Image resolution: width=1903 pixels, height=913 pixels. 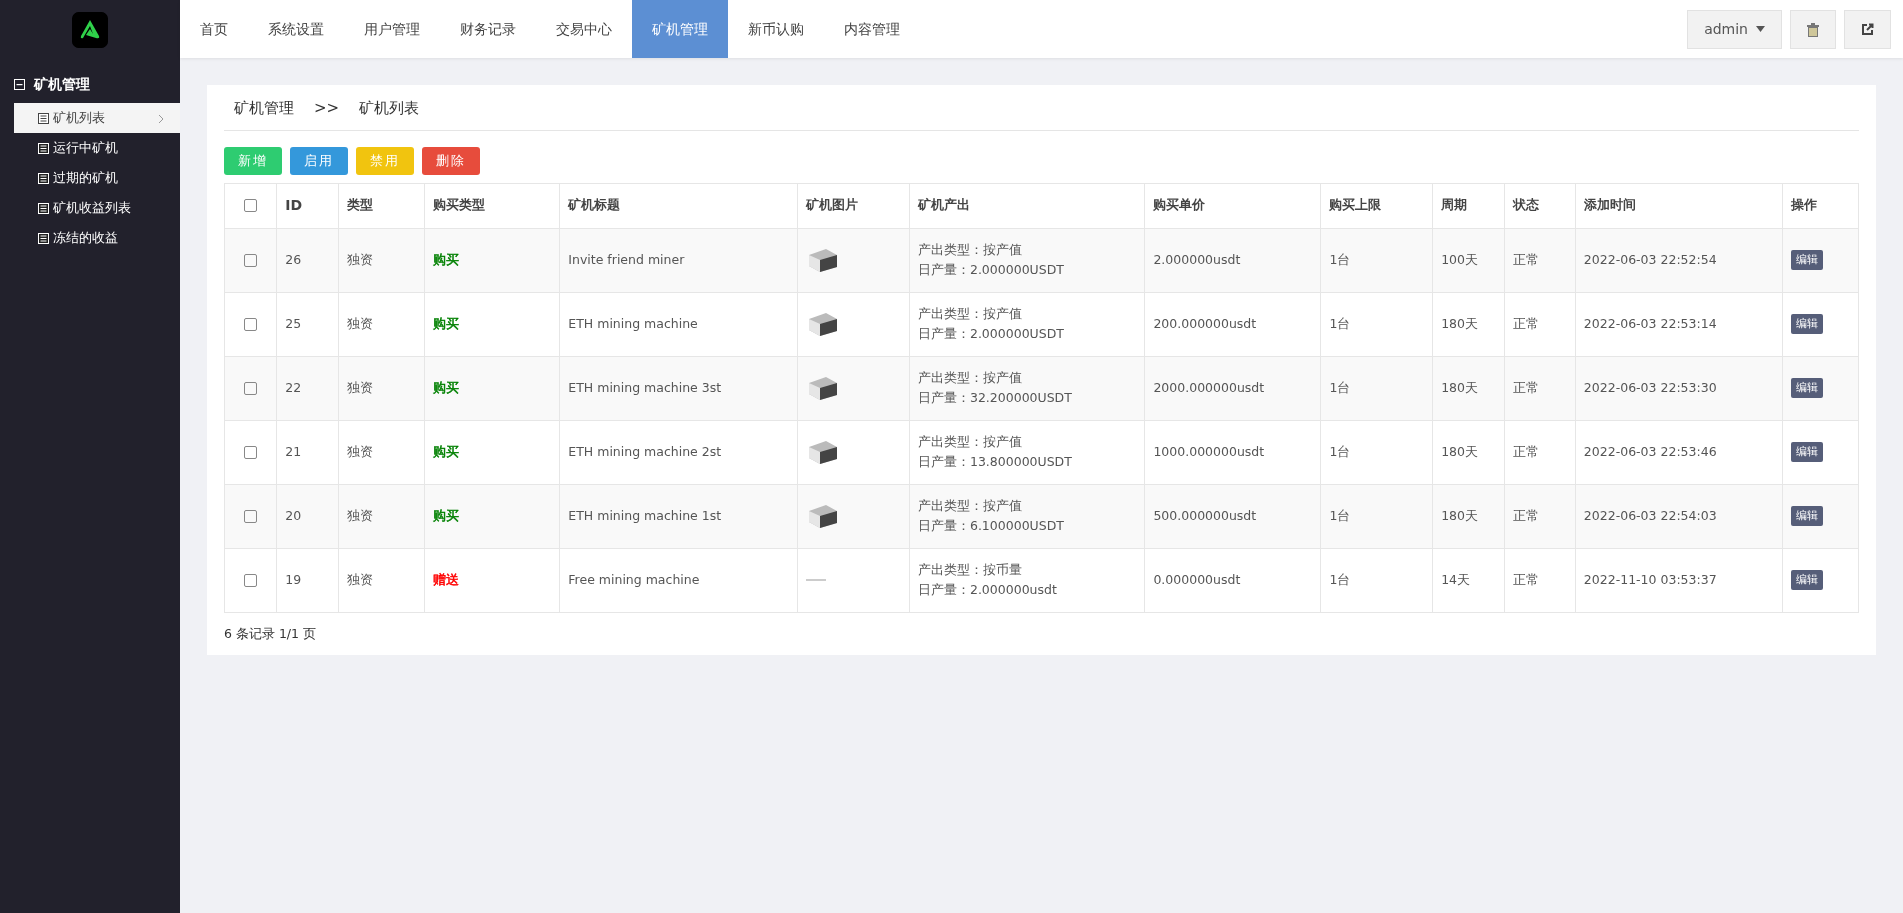 I want to click on column-header: 周期, so click(x=1468, y=205).